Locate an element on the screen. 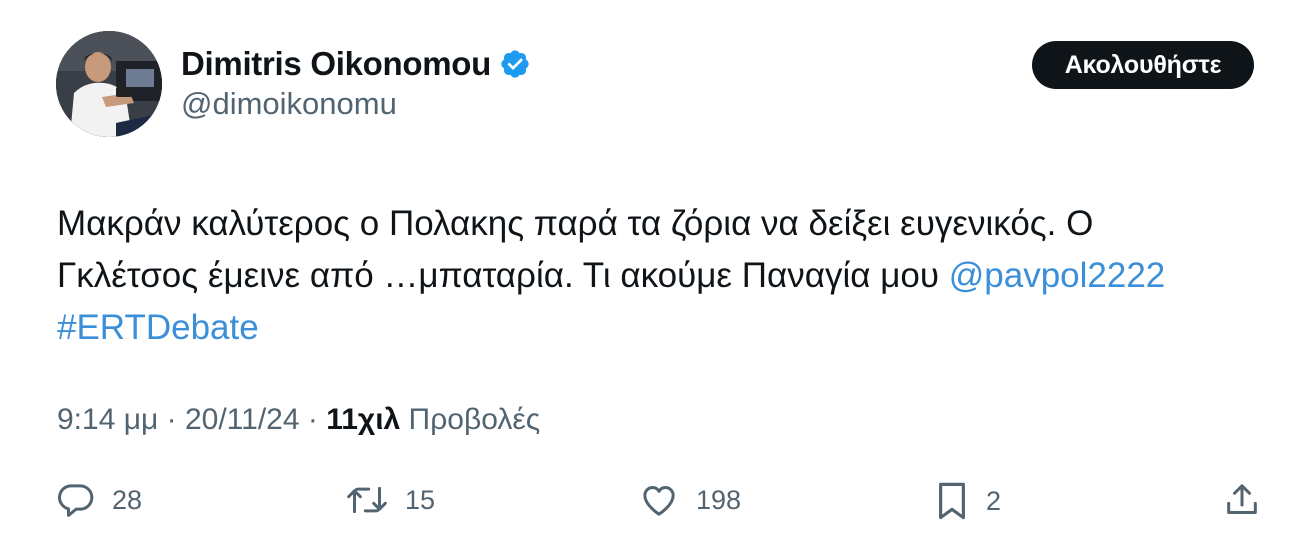 This screenshot has width=1309, height=535. bookmark-button: 2 is located at coordinates (967, 501).